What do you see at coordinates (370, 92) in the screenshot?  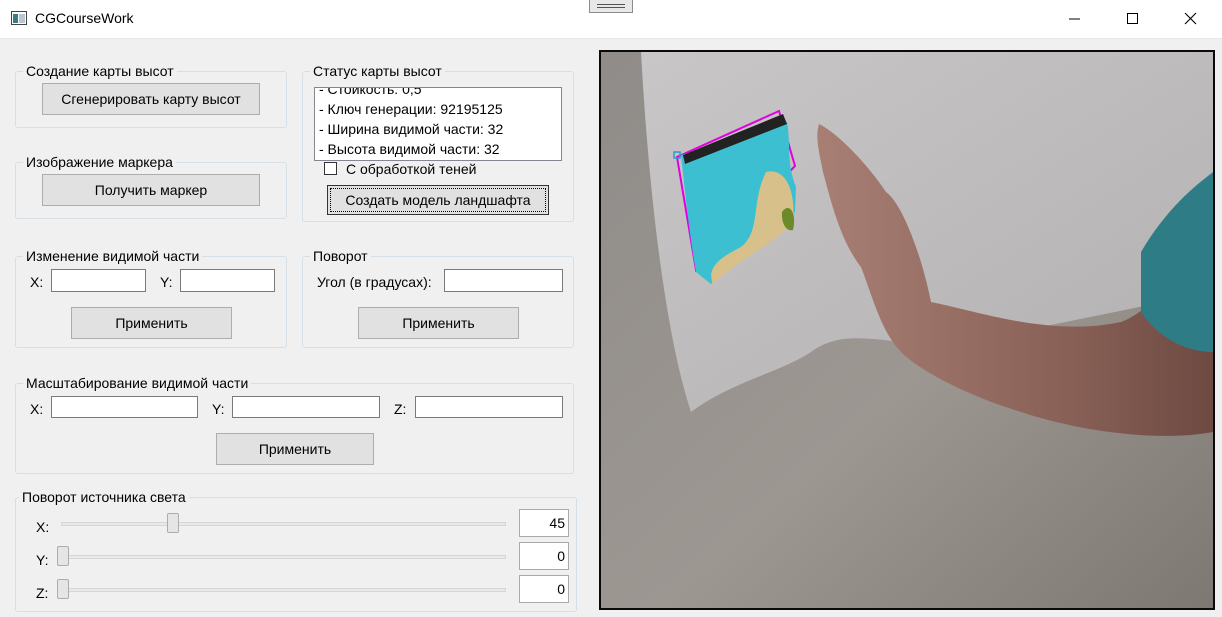 I see `status-item: - Стойкость: 0,5` at bounding box center [370, 92].